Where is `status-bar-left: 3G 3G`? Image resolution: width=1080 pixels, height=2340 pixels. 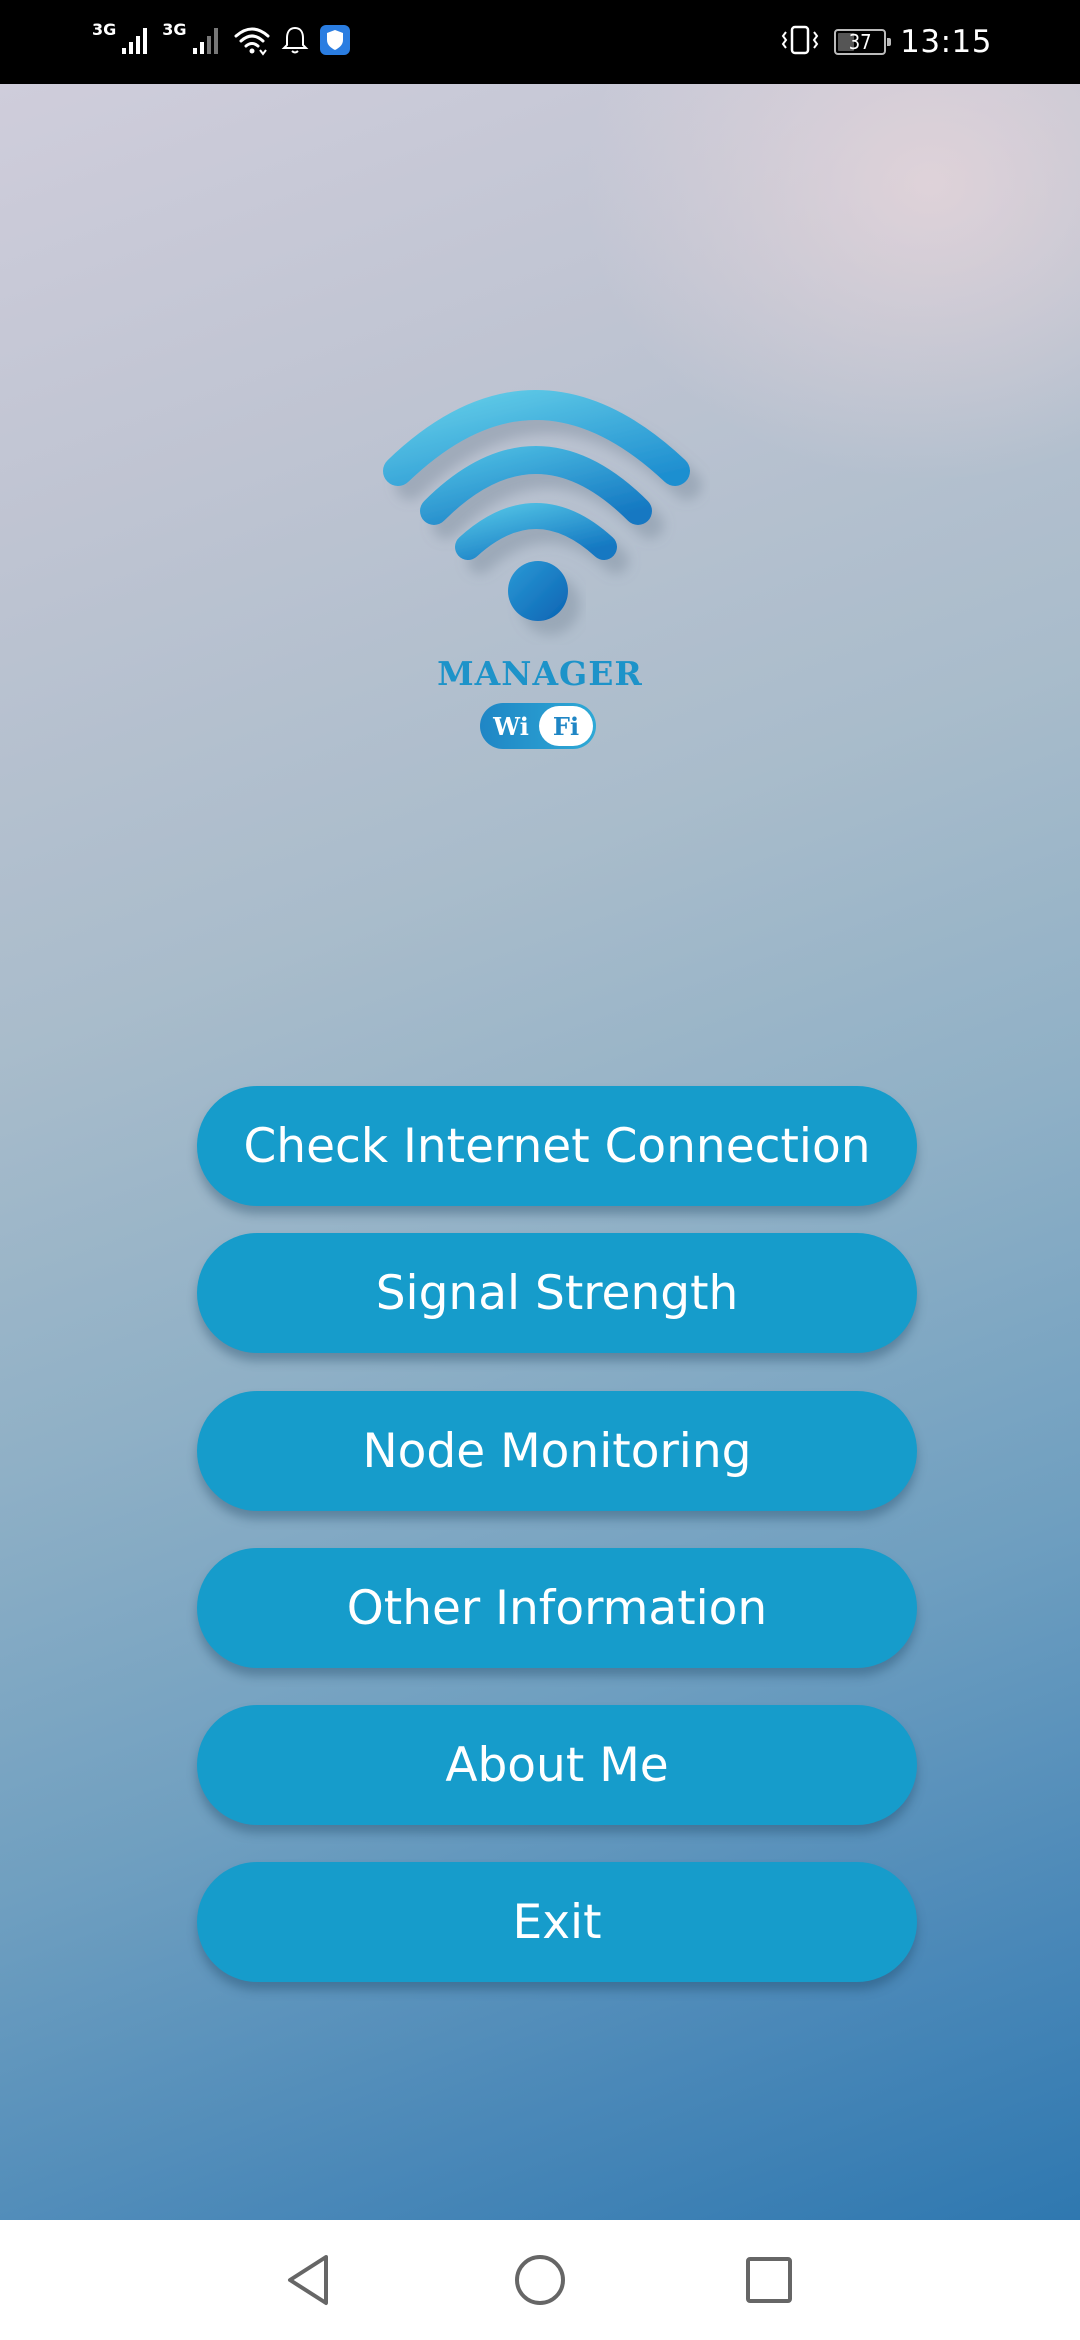 status-bar-left: 3G 3G is located at coordinates (221, 42).